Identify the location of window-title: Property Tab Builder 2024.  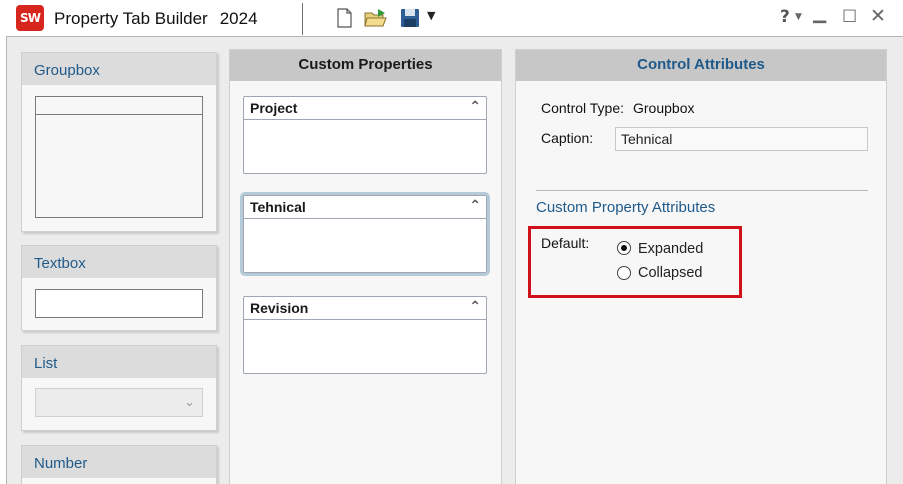
(156, 19).